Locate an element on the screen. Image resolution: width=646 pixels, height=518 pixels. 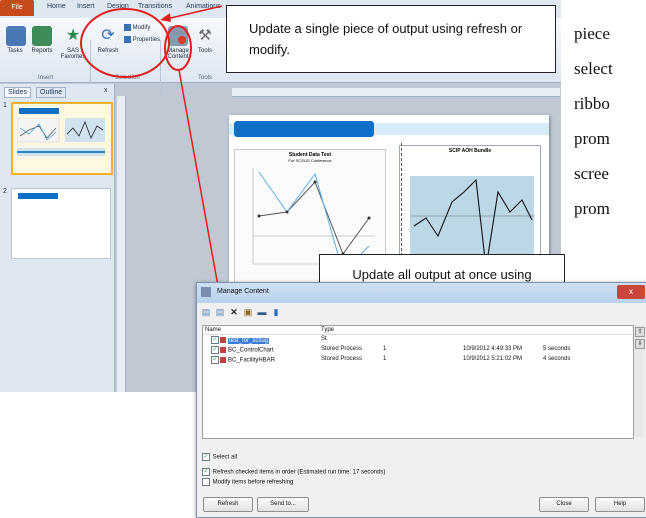
move-down-button: ⇩ is located at coordinates (640, 344).